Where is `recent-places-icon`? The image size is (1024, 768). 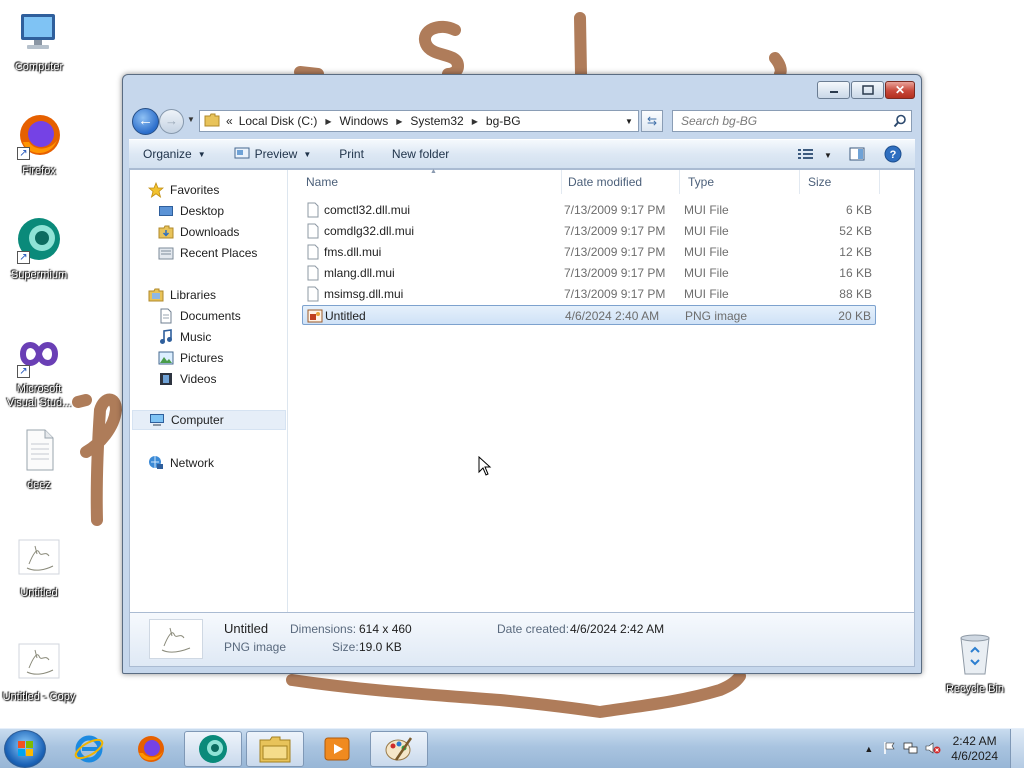
recent-places-icon is located at coordinates (166, 253).